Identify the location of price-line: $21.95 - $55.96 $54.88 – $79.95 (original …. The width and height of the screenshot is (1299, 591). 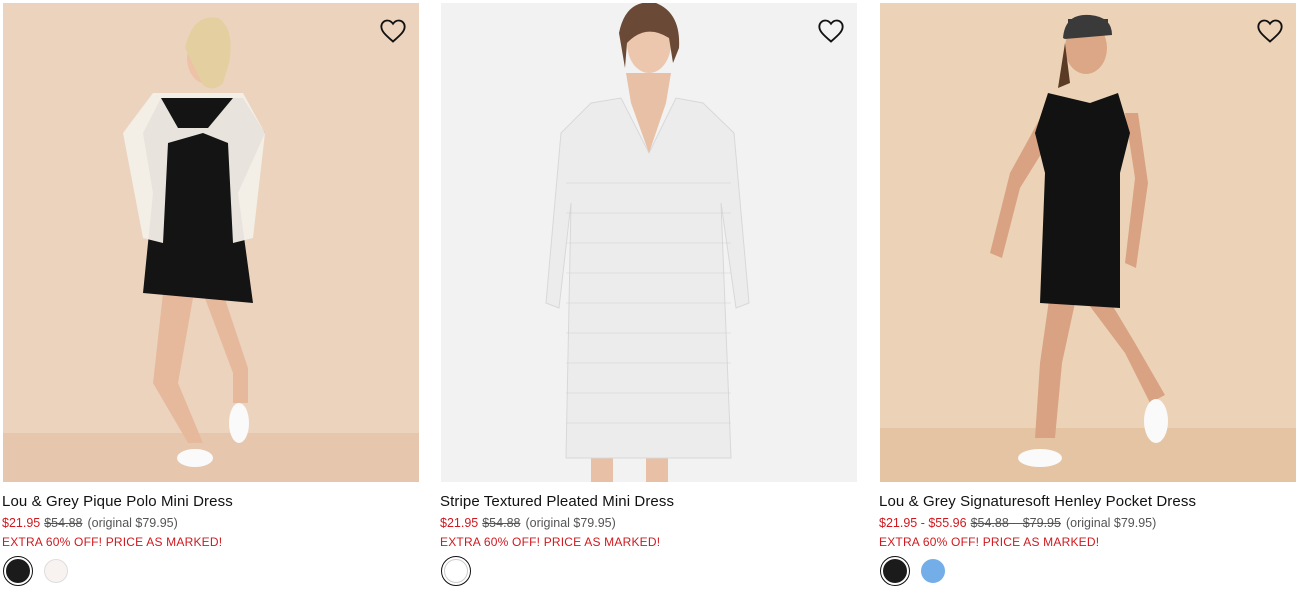
(1017, 523).